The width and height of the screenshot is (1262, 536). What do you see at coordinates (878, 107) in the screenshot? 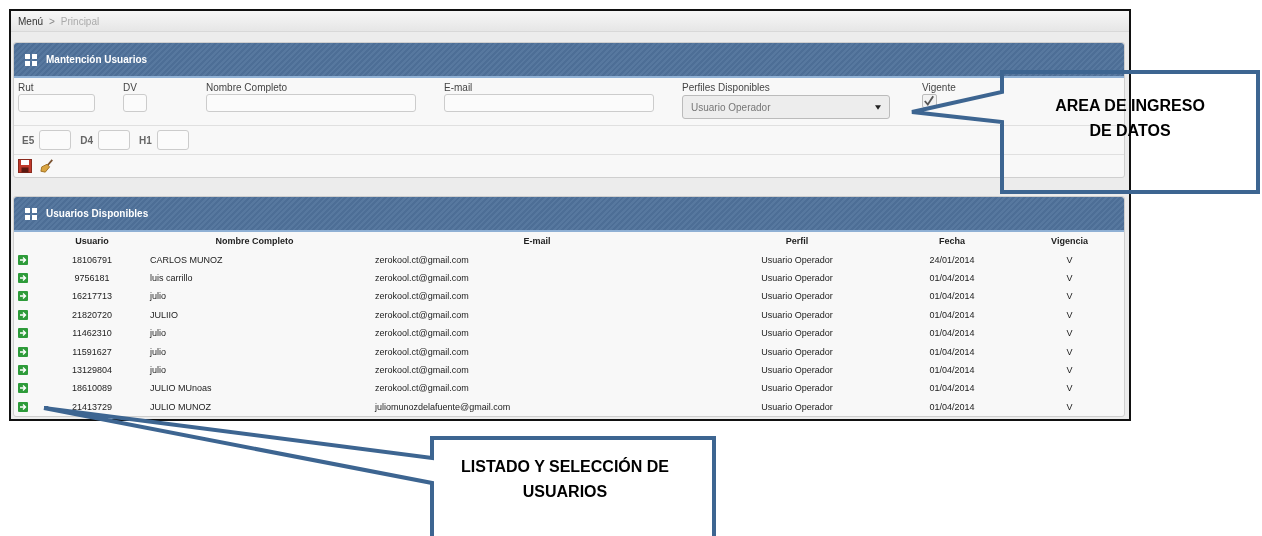
I see `caret-icon` at bounding box center [878, 107].